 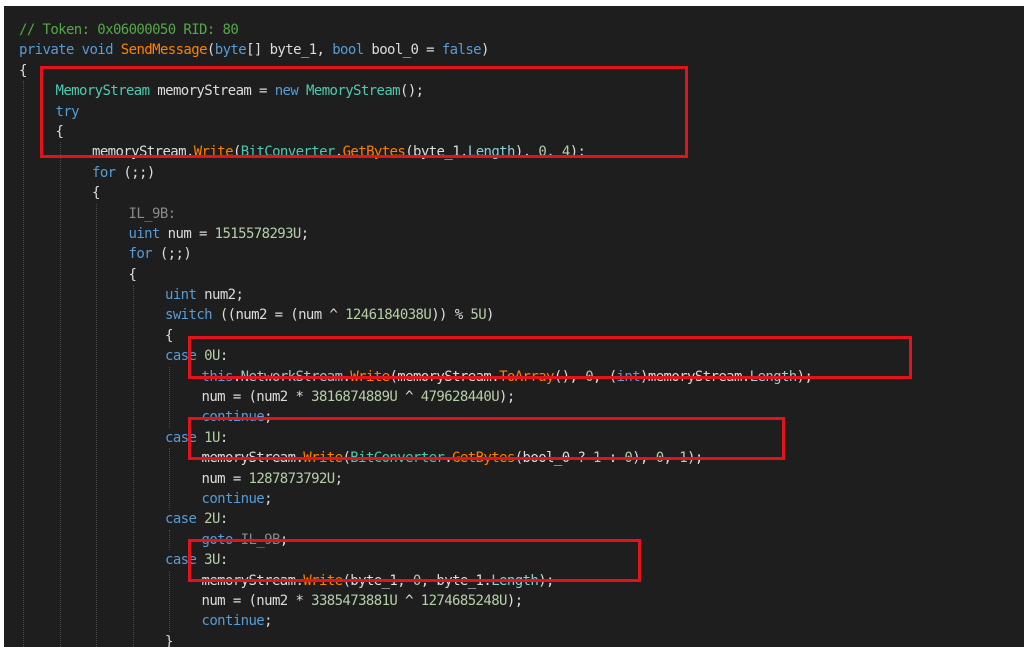 What do you see at coordinates (354, 600) in the screenshot?
I see `code-token: 3385473881U` at bounding box center [354, 600].